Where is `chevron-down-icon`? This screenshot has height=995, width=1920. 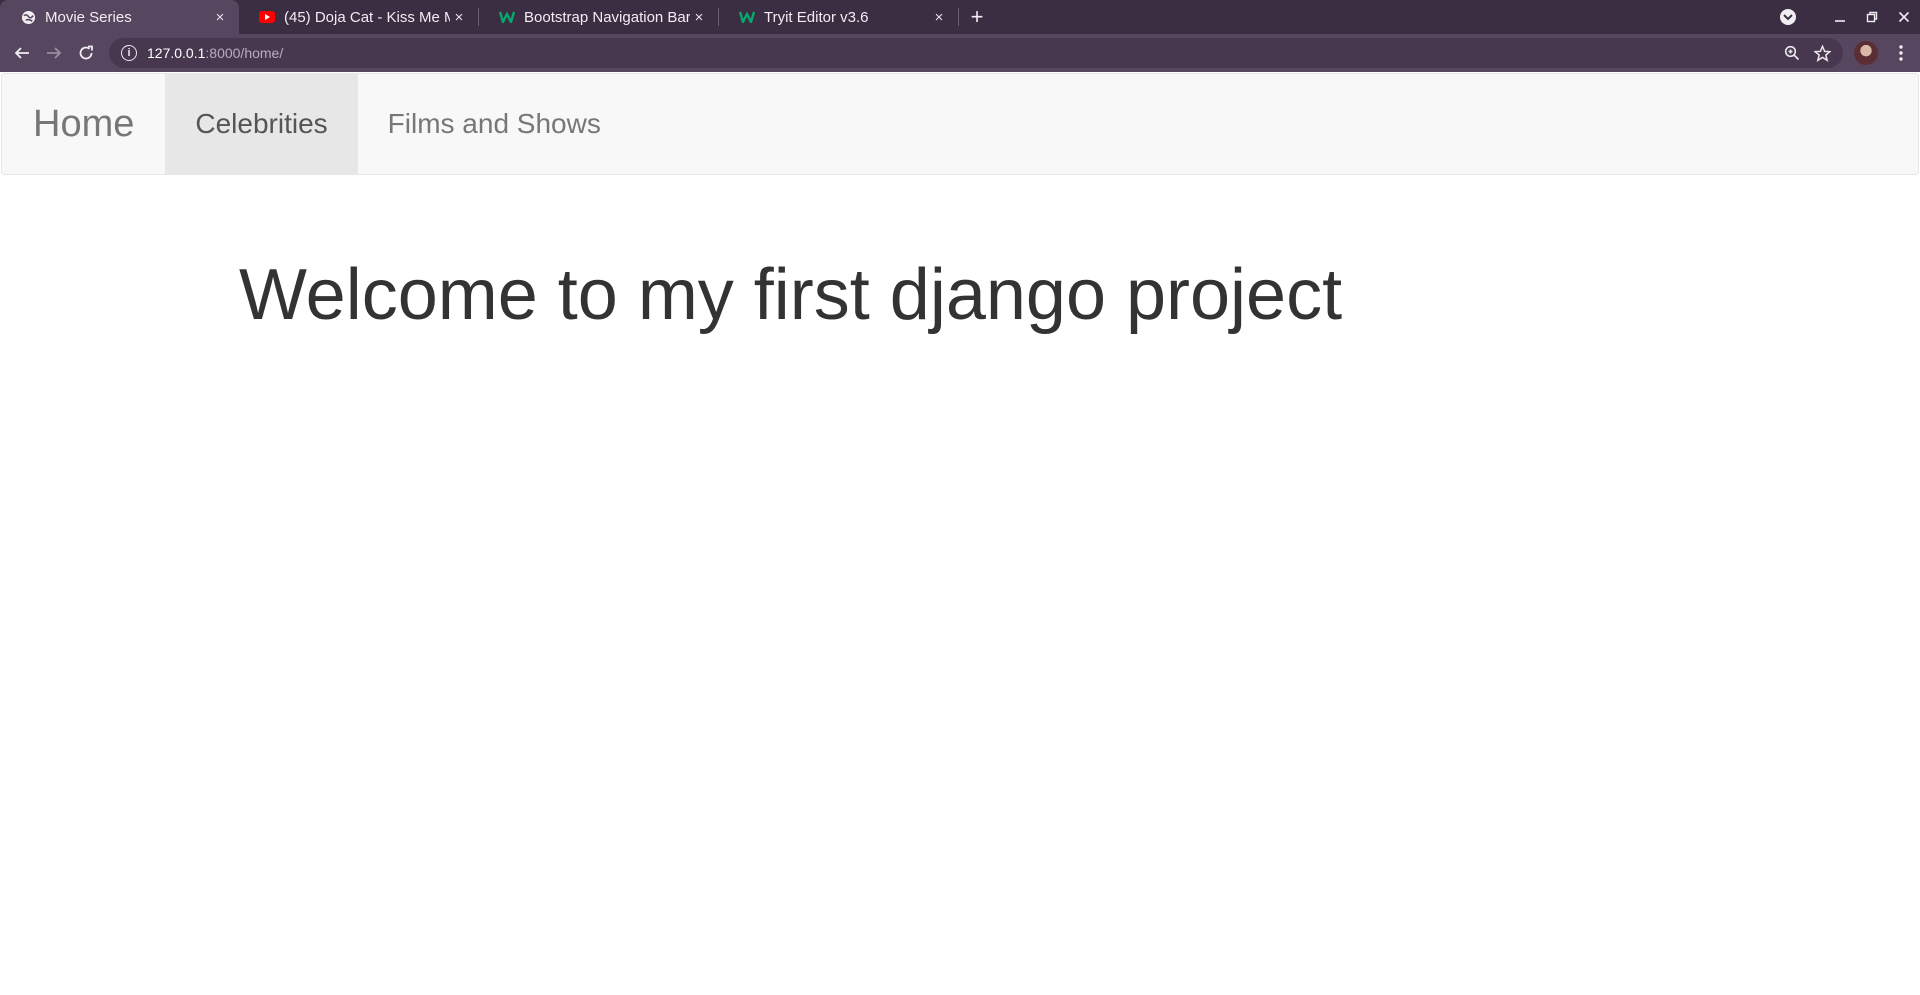 chevron-down-icon is located at coordinates (1788, 17).